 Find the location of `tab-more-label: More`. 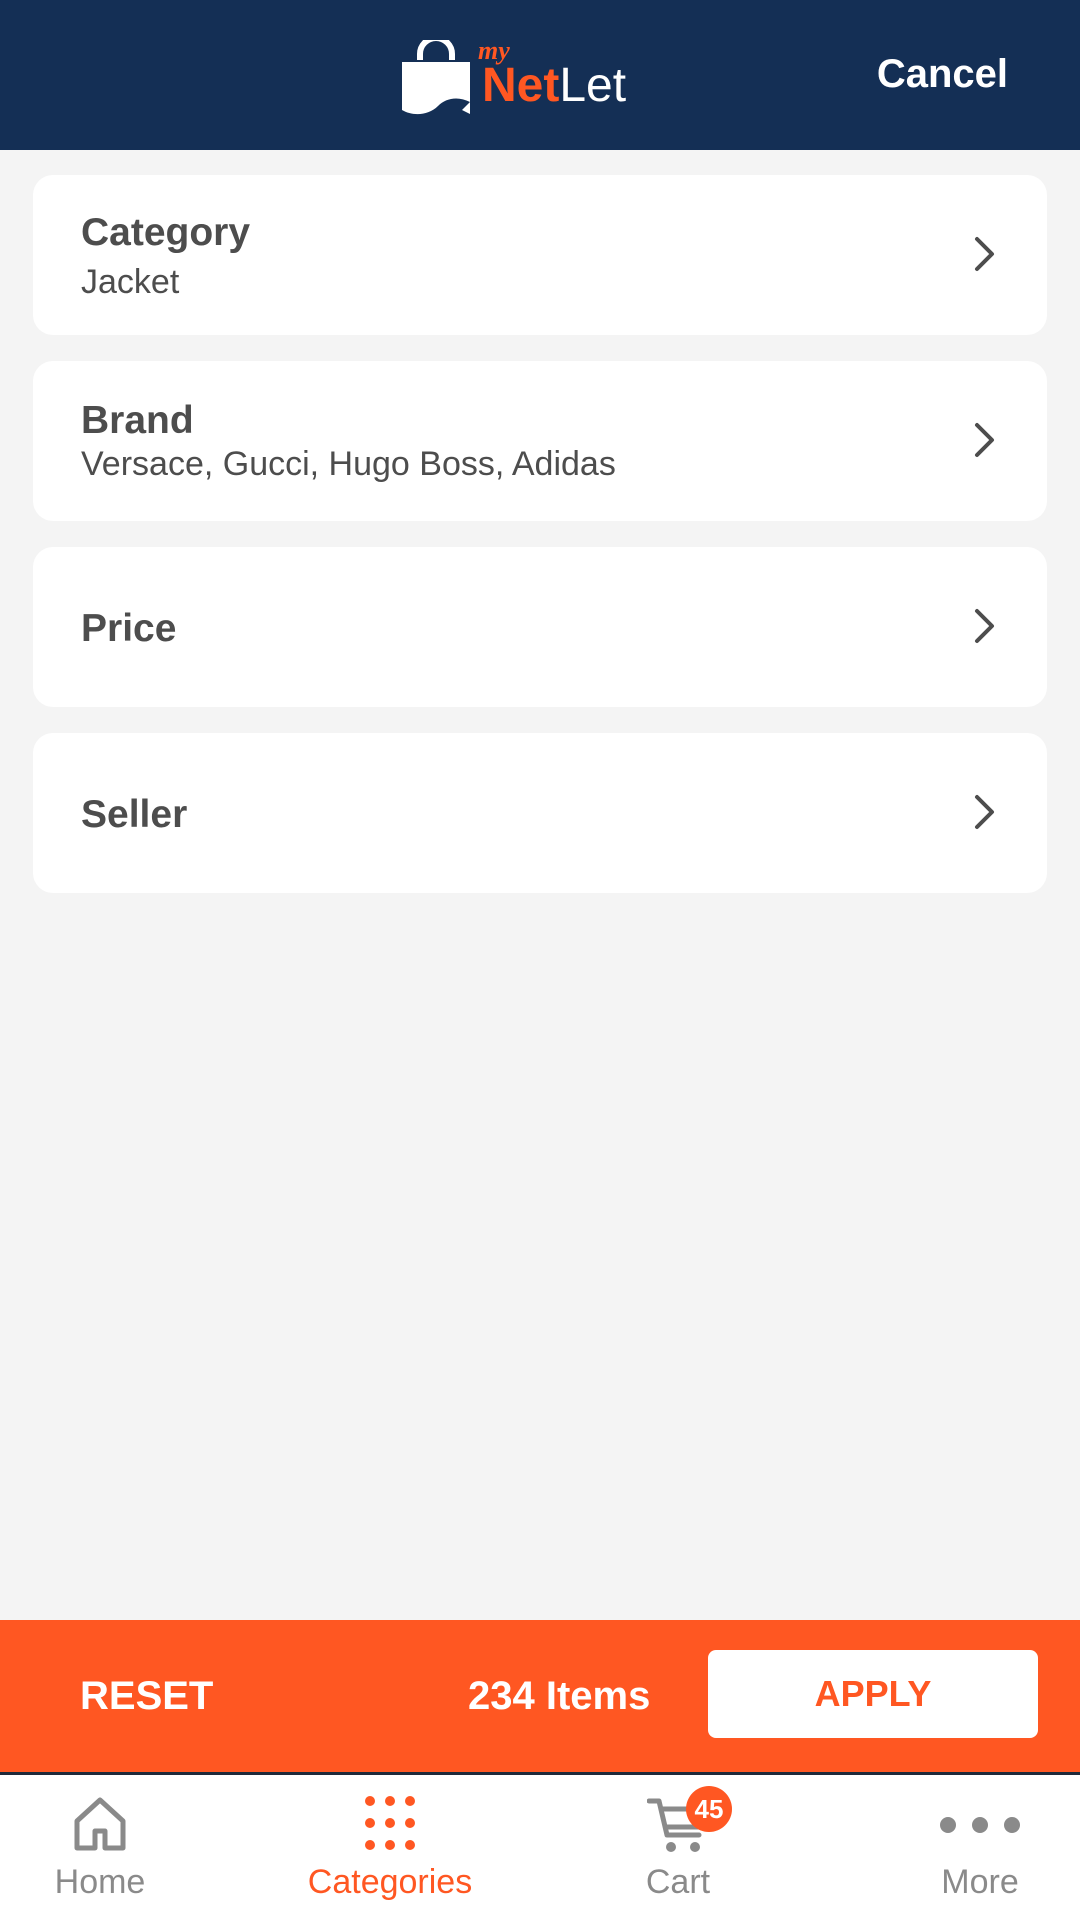

tab-more-label: More is located at coordinates (980, 1882).